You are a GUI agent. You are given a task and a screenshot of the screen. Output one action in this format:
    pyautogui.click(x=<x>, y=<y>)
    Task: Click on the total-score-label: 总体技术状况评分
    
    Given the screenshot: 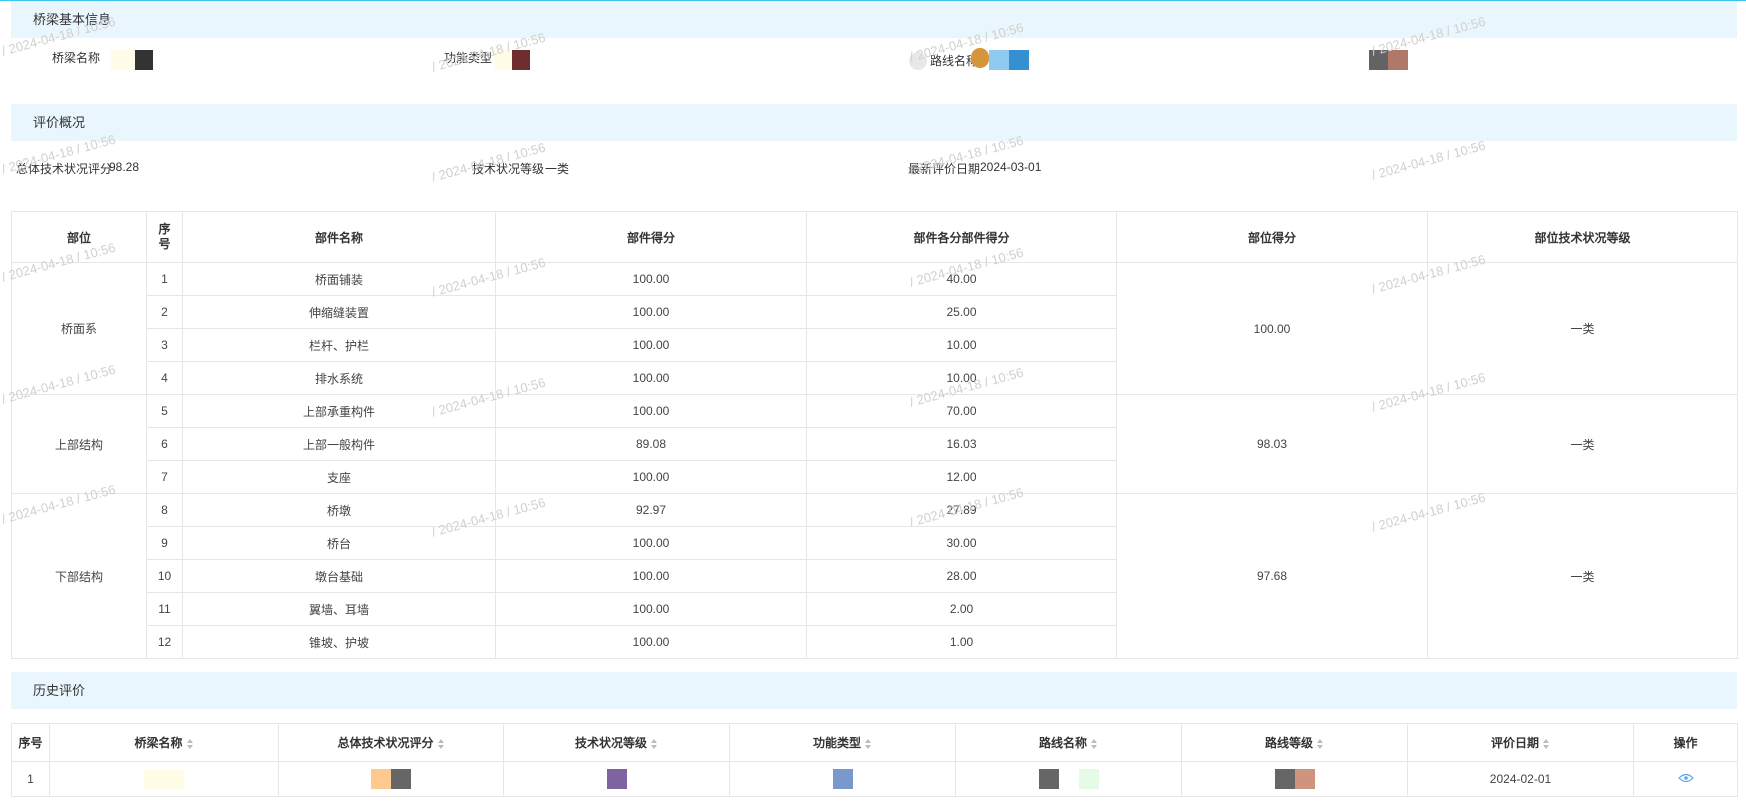 What is the action you would take?
    pyautogui.click(x=64, y=169)
    